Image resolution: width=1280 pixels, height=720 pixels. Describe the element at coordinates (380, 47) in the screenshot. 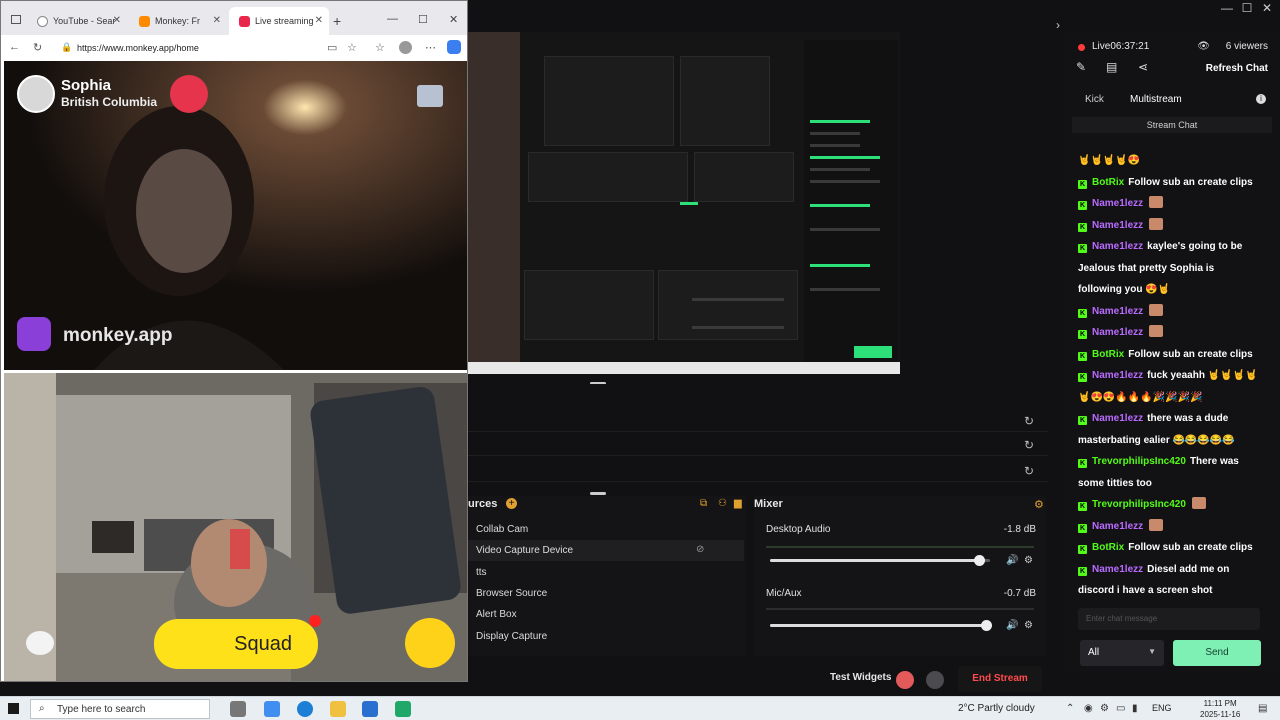

I see `favorites-icon: ☆` at that location.